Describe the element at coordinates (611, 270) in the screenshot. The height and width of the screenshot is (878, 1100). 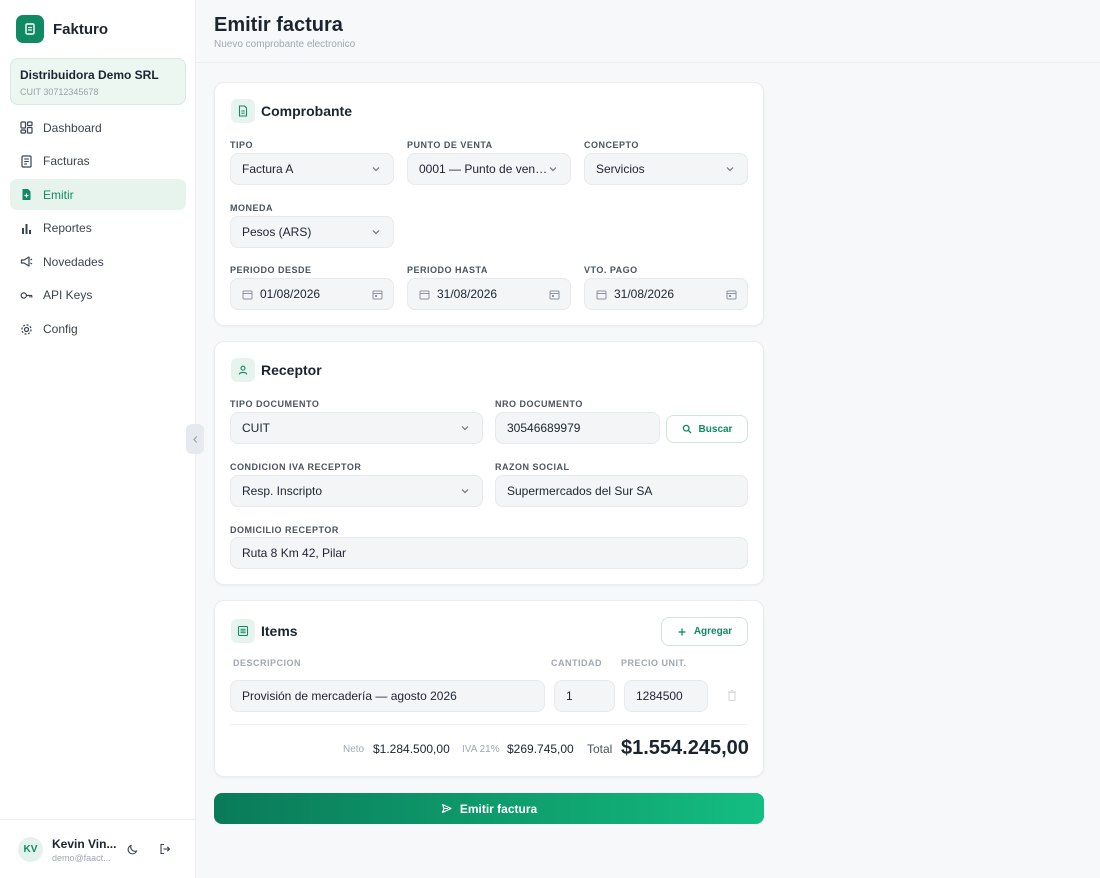
I see `vto-pago-label: VTO. PAGO` at that location.